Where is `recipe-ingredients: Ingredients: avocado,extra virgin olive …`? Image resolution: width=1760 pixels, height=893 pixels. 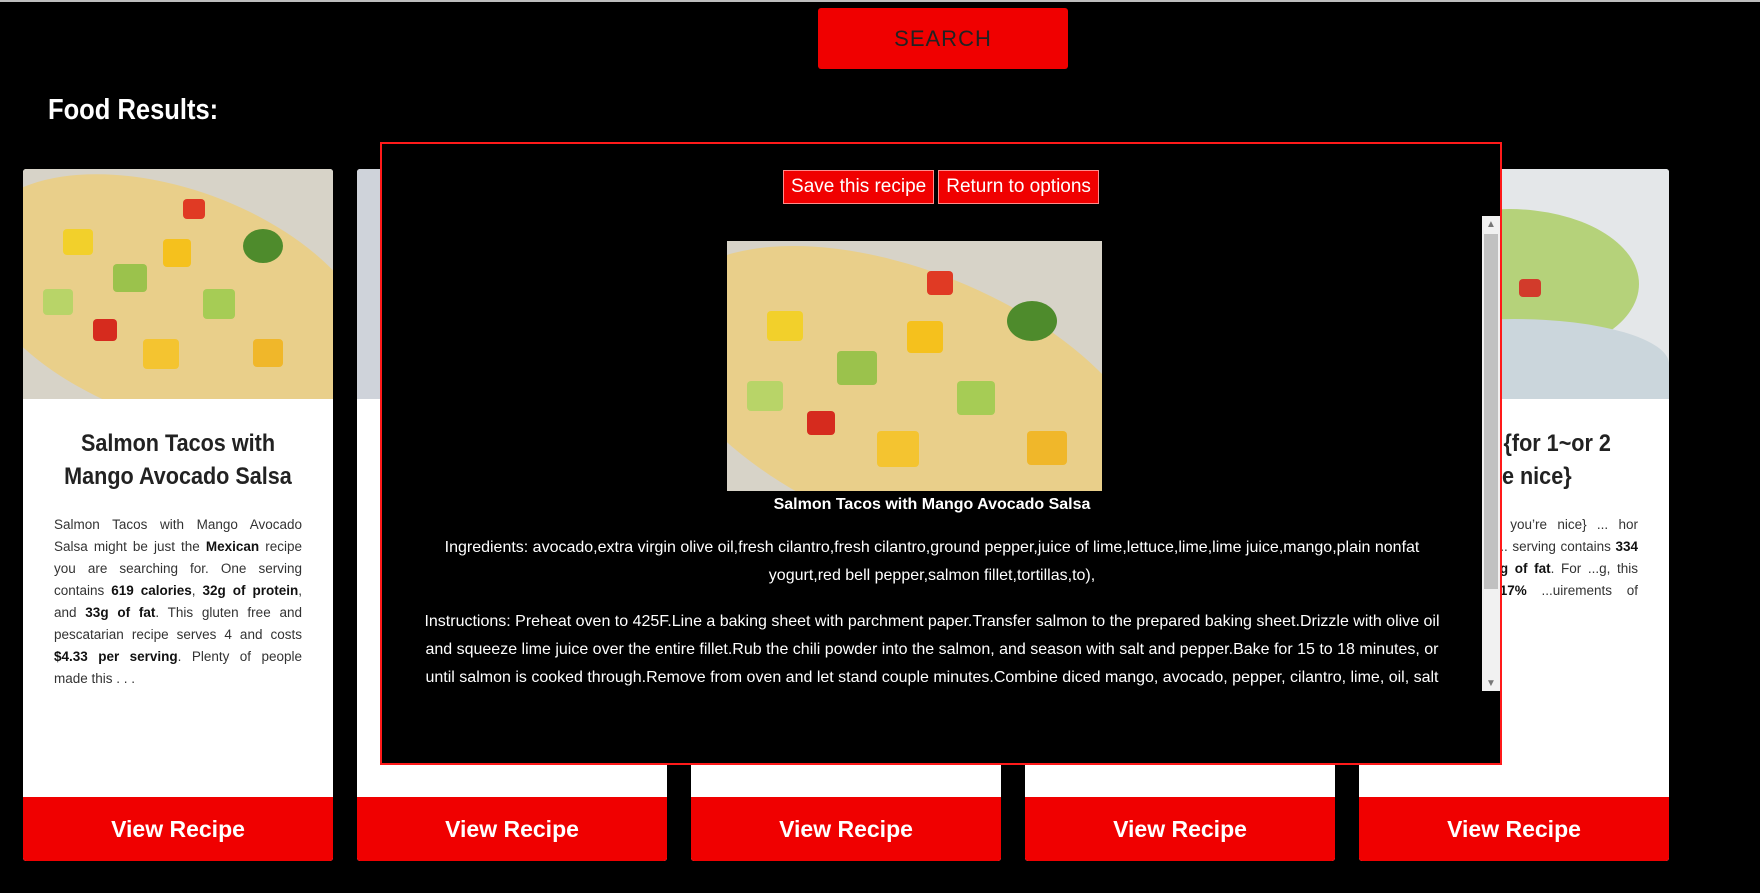 recipe-ingredients: Ingredients: avocado,extra virgin olive … is located at coordinates (932, 561).